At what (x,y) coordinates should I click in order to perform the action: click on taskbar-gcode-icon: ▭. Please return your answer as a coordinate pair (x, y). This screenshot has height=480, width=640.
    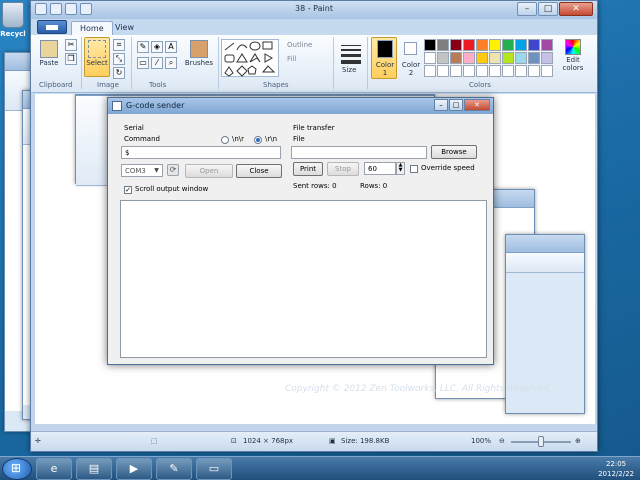
    Looking at the image, I should click on (214, 469).